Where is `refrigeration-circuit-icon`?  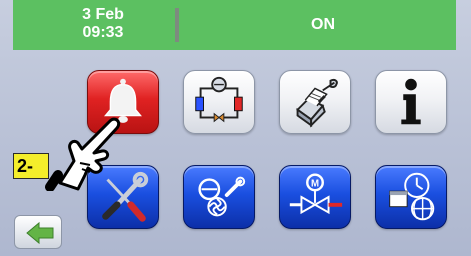 refrigeration-circuit-icon is located at coordinates (219, 99).